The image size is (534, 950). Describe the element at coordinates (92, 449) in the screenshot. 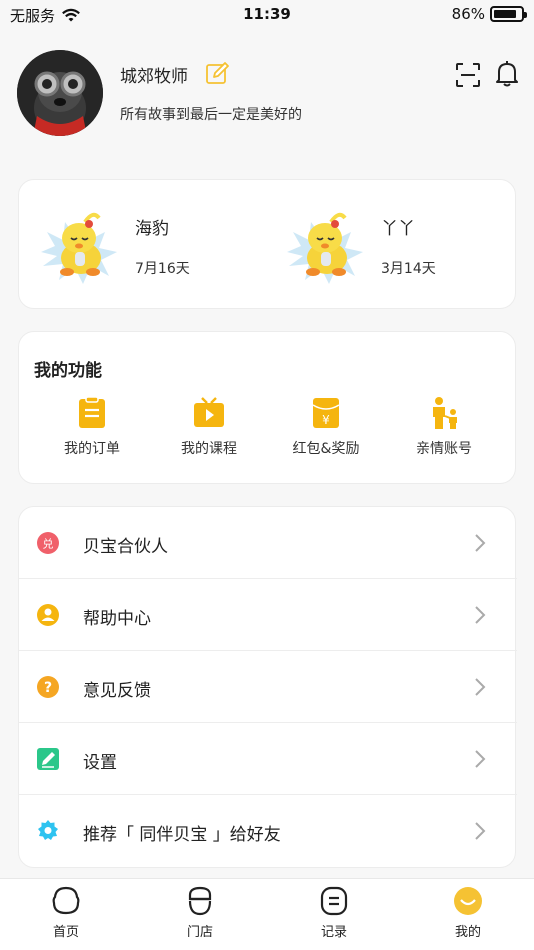

I see `func-label: 我的订单` at that location.